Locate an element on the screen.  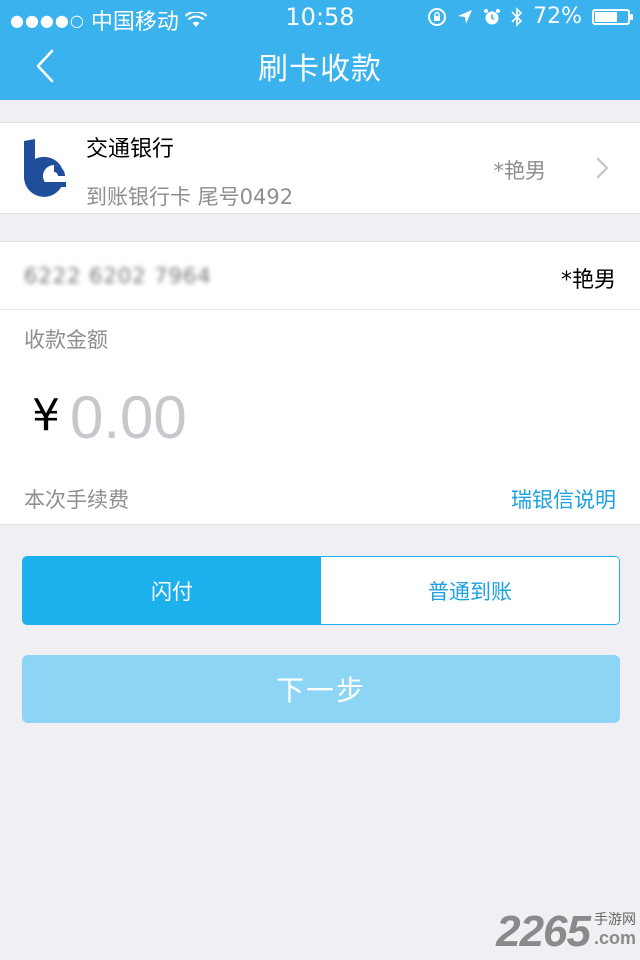
segment-normal-settlement: 普通到账 is located at coordinates (470, 590).